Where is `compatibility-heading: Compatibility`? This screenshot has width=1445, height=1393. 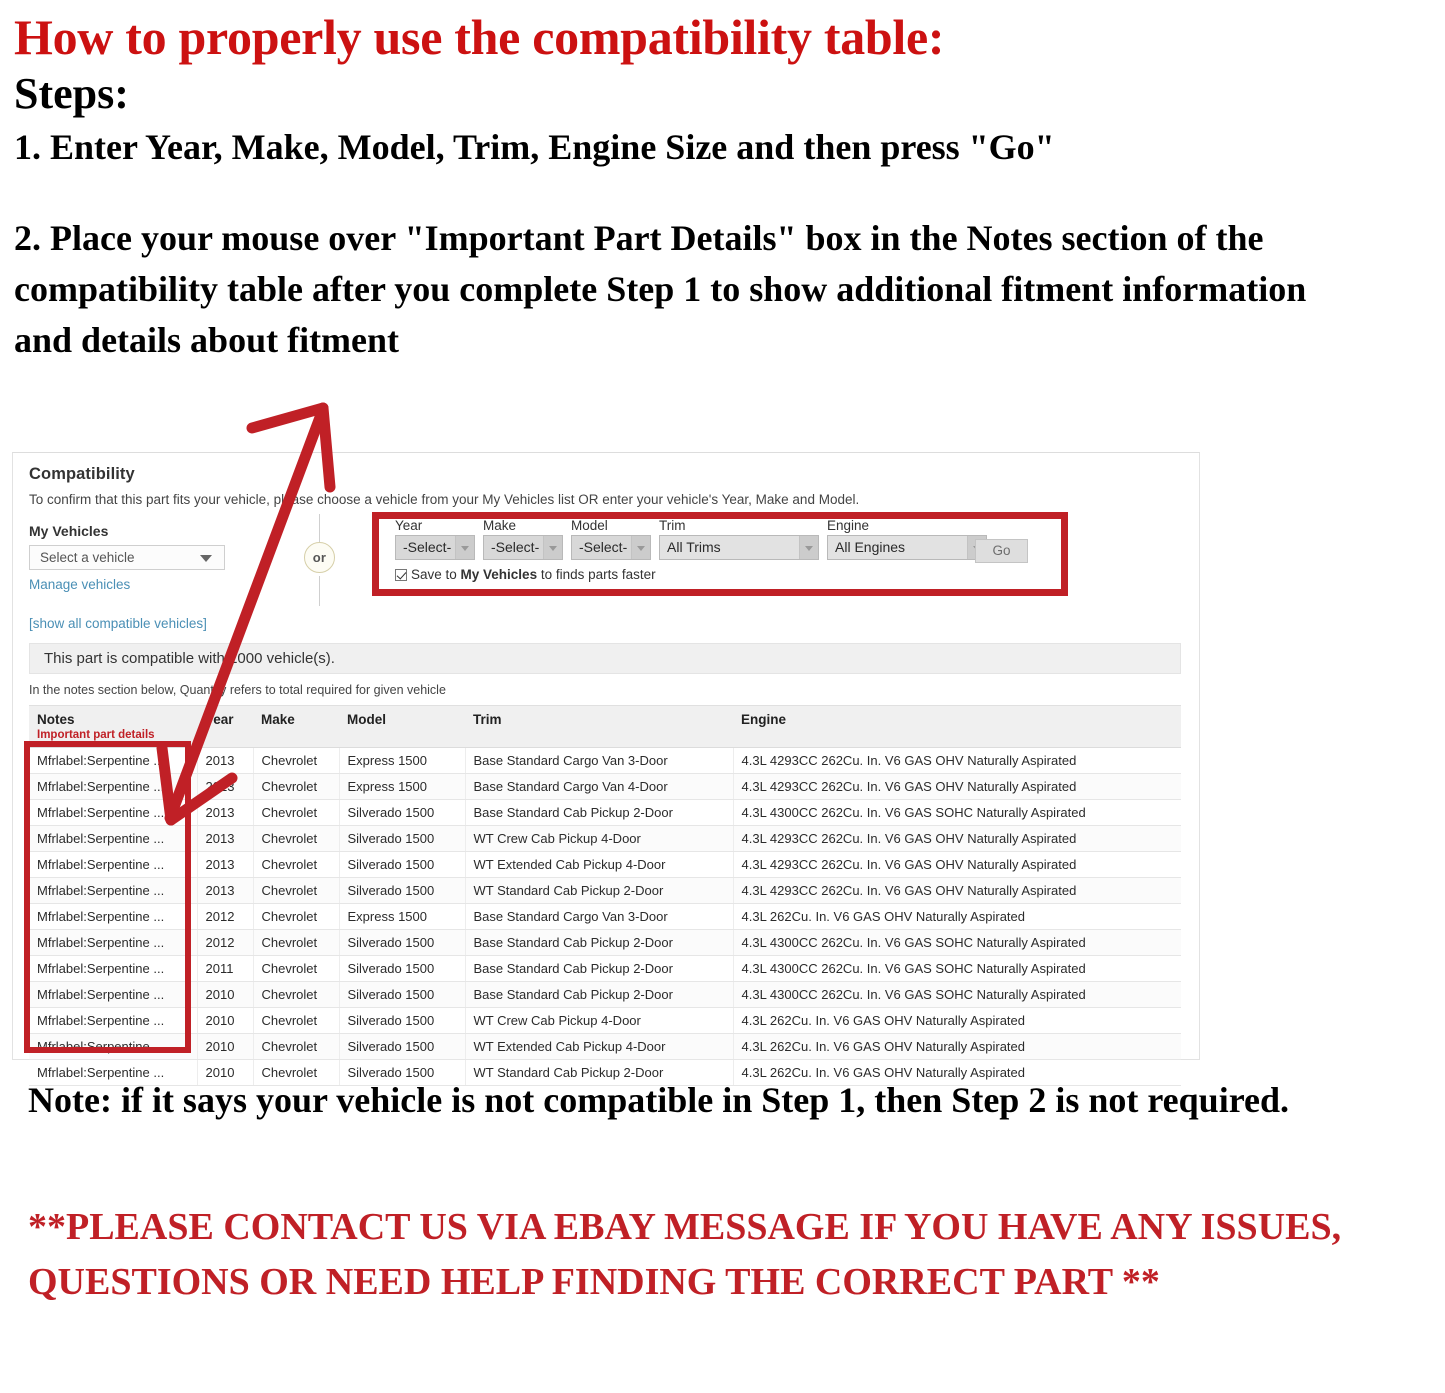
compatibility-heading: Compatibility is located at coordinates (82, 474).